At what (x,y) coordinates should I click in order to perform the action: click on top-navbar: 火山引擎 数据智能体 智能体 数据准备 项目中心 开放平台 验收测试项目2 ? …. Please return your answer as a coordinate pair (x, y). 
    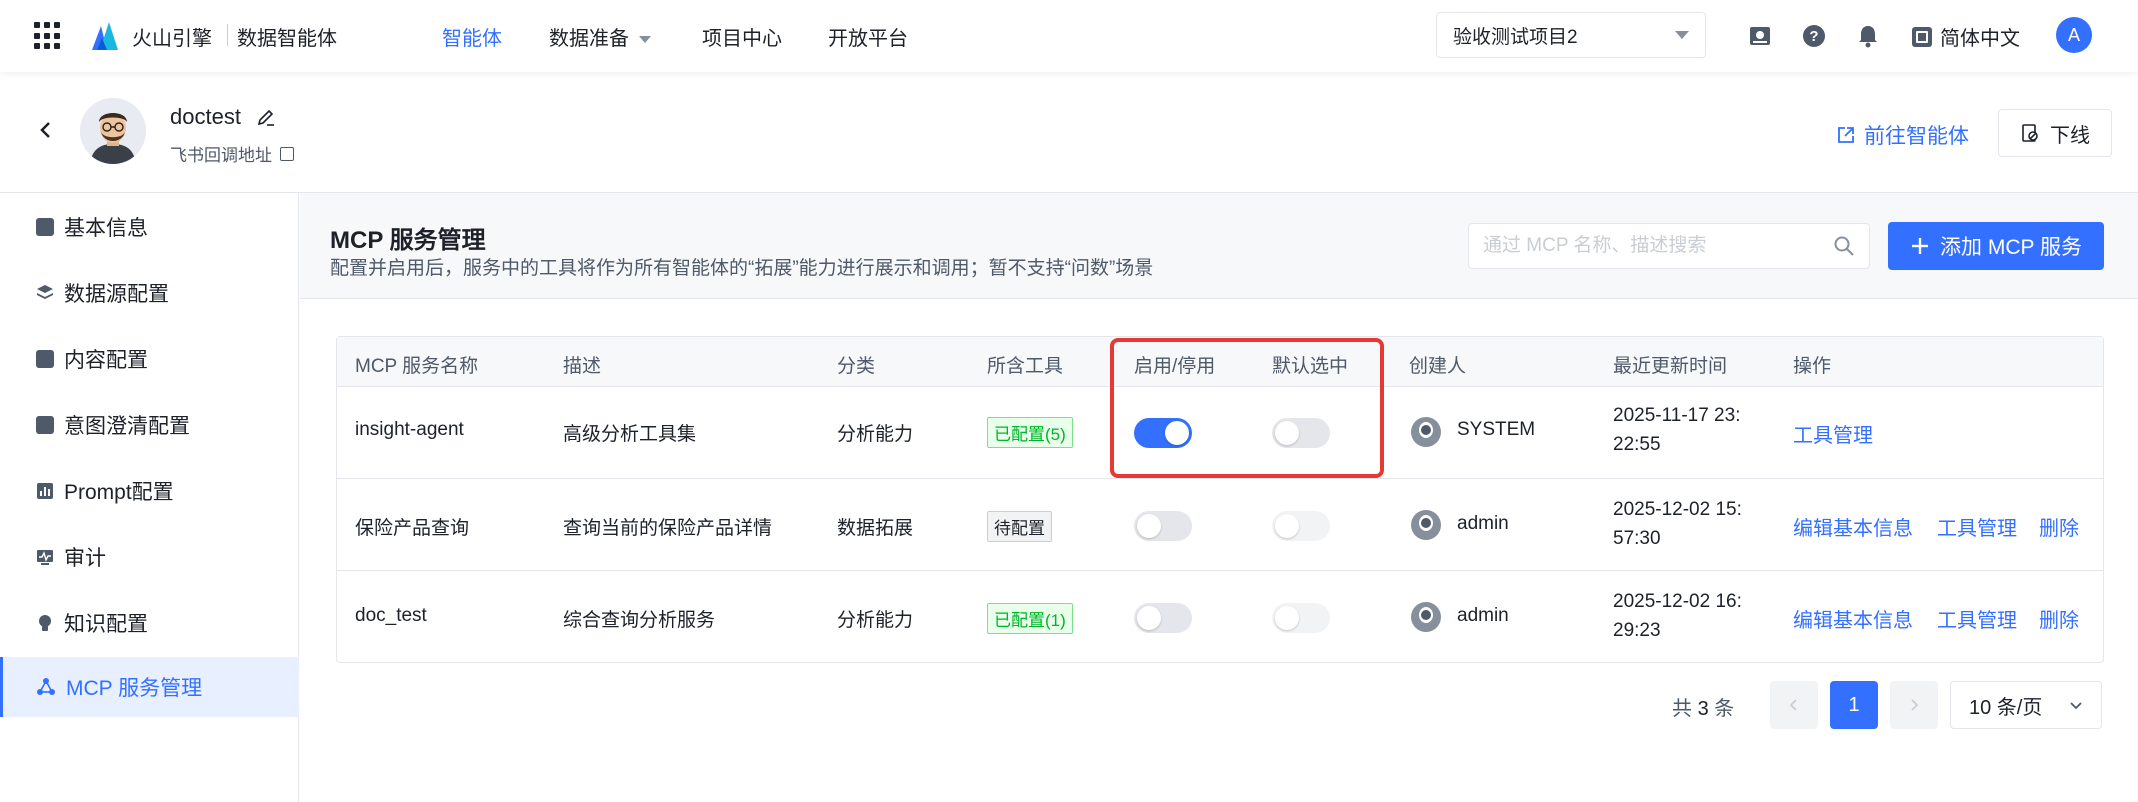
    Looking at the image, I should click on (1069, 36).